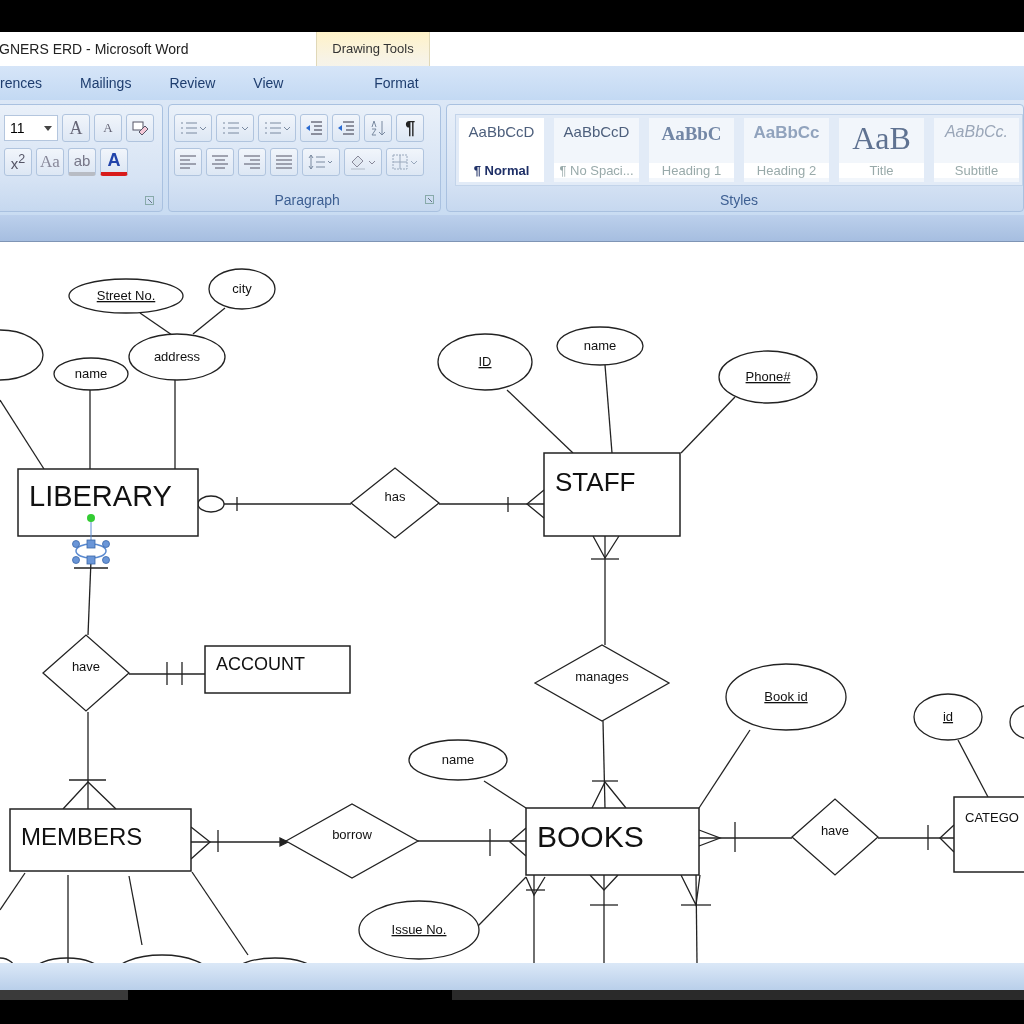  Describe the element at coordinates (363, 162) in the screenshot. I see `shading-button` at that location.